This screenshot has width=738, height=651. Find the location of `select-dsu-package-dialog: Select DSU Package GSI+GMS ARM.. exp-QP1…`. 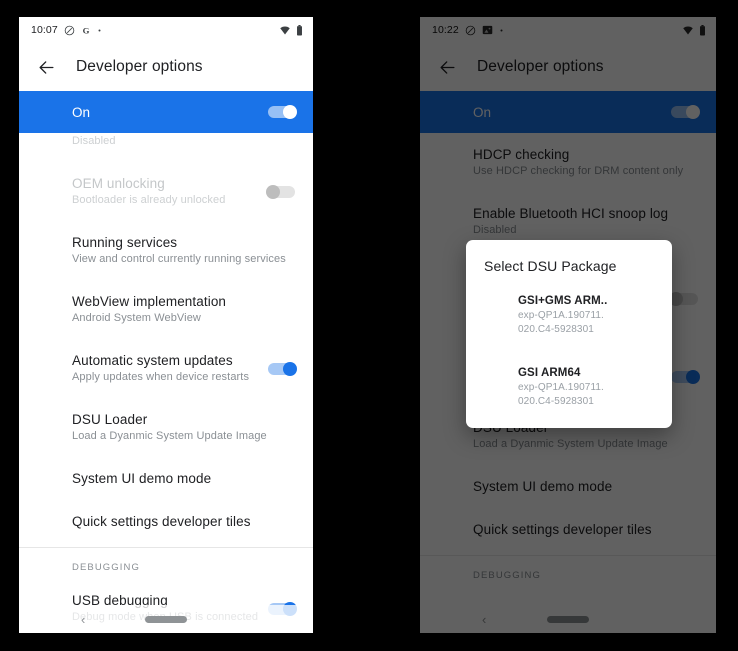

select-dsu-package-dialog: Select DSU Package GSI+GMS ARM.. exp-QP1… is located at coordinates (569, 334).